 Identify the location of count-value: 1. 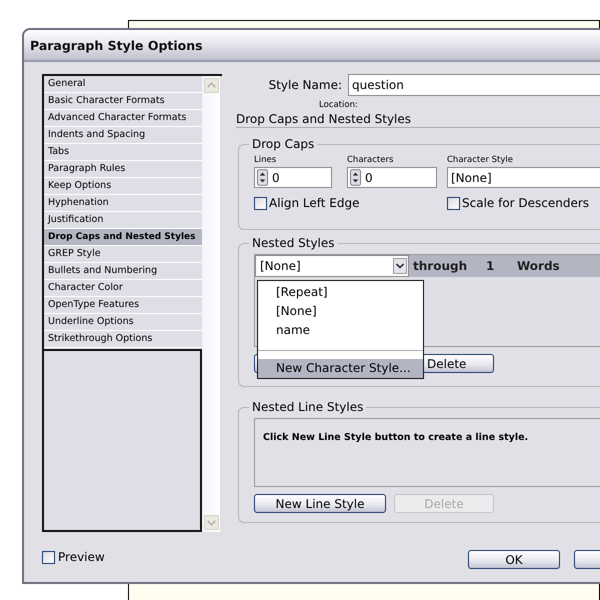
(501, 266).